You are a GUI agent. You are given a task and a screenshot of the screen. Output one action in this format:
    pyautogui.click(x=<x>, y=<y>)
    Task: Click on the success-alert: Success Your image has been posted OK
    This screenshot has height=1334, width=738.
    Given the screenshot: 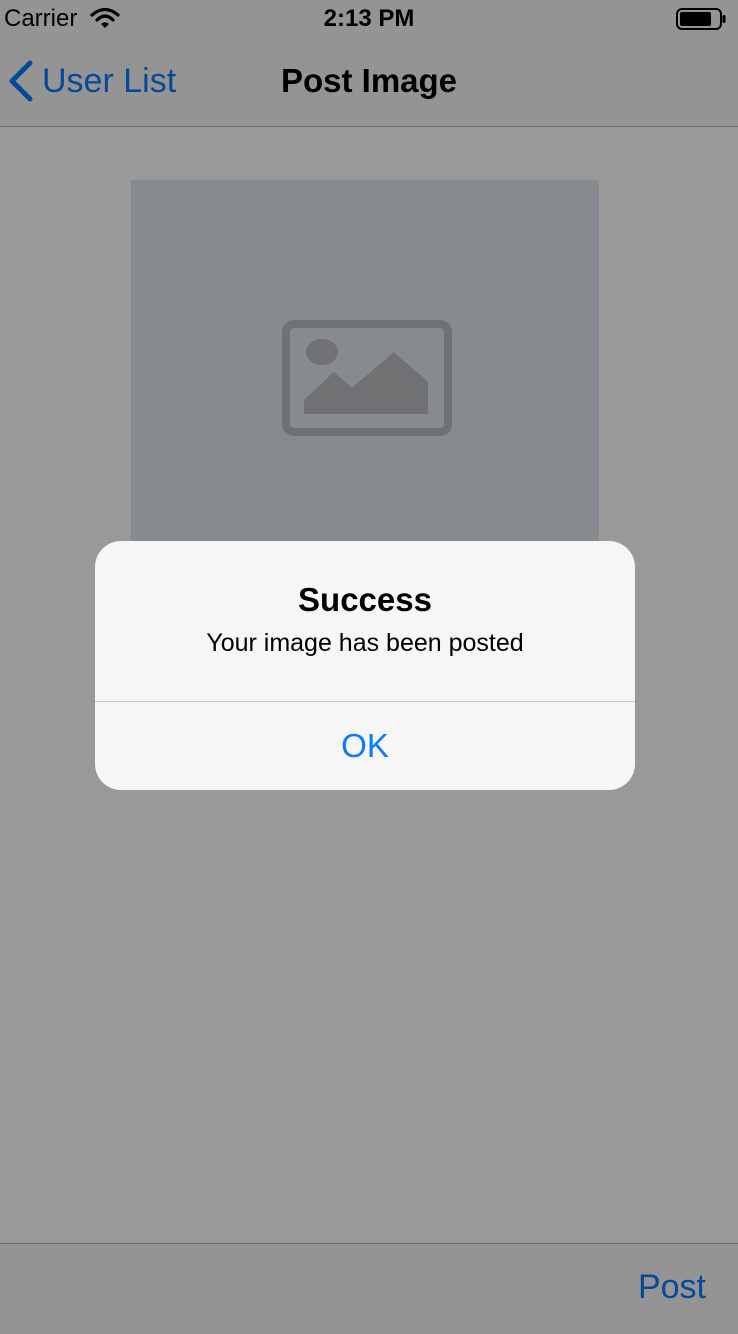 What is the action you would take?
    pyautogui.click(x=365, y=665)
    